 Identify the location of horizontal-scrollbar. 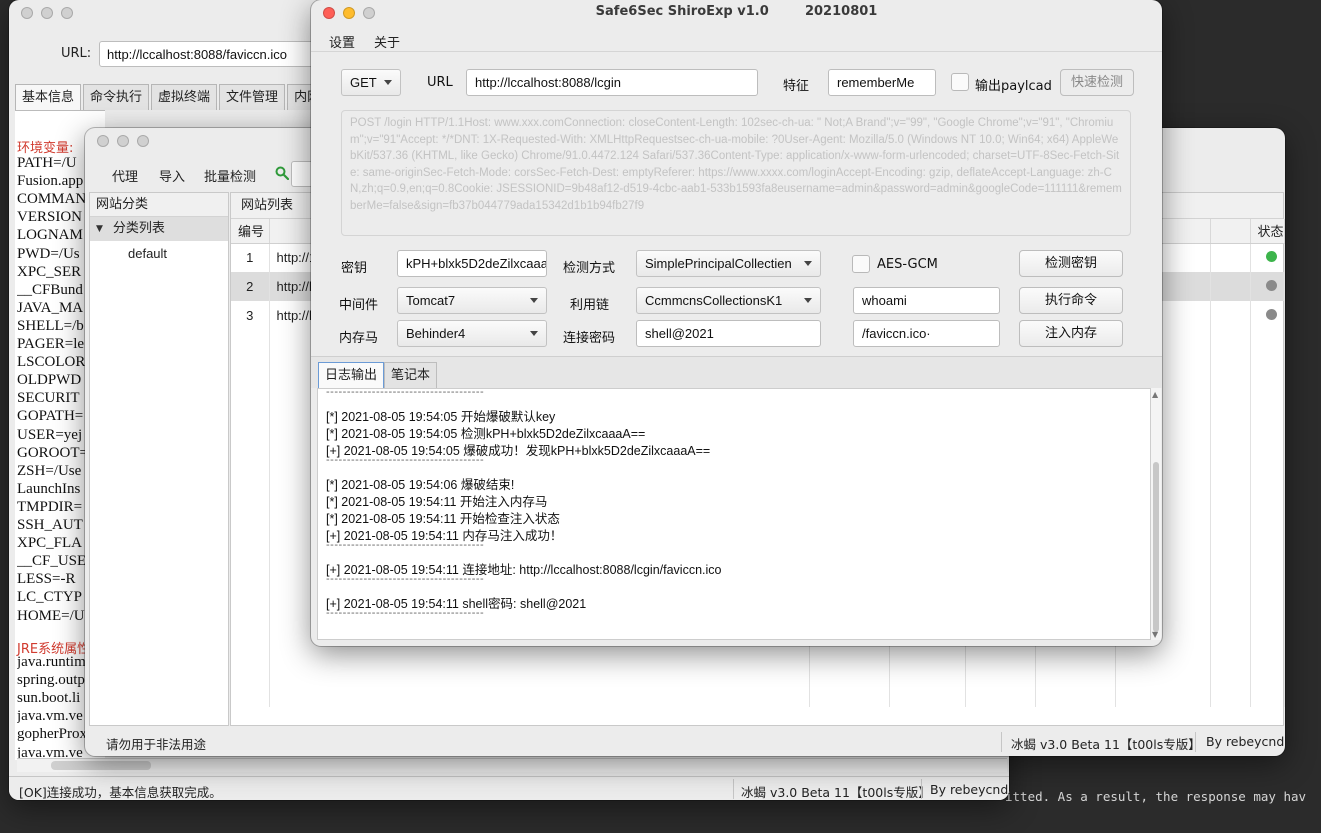
(512, 765).